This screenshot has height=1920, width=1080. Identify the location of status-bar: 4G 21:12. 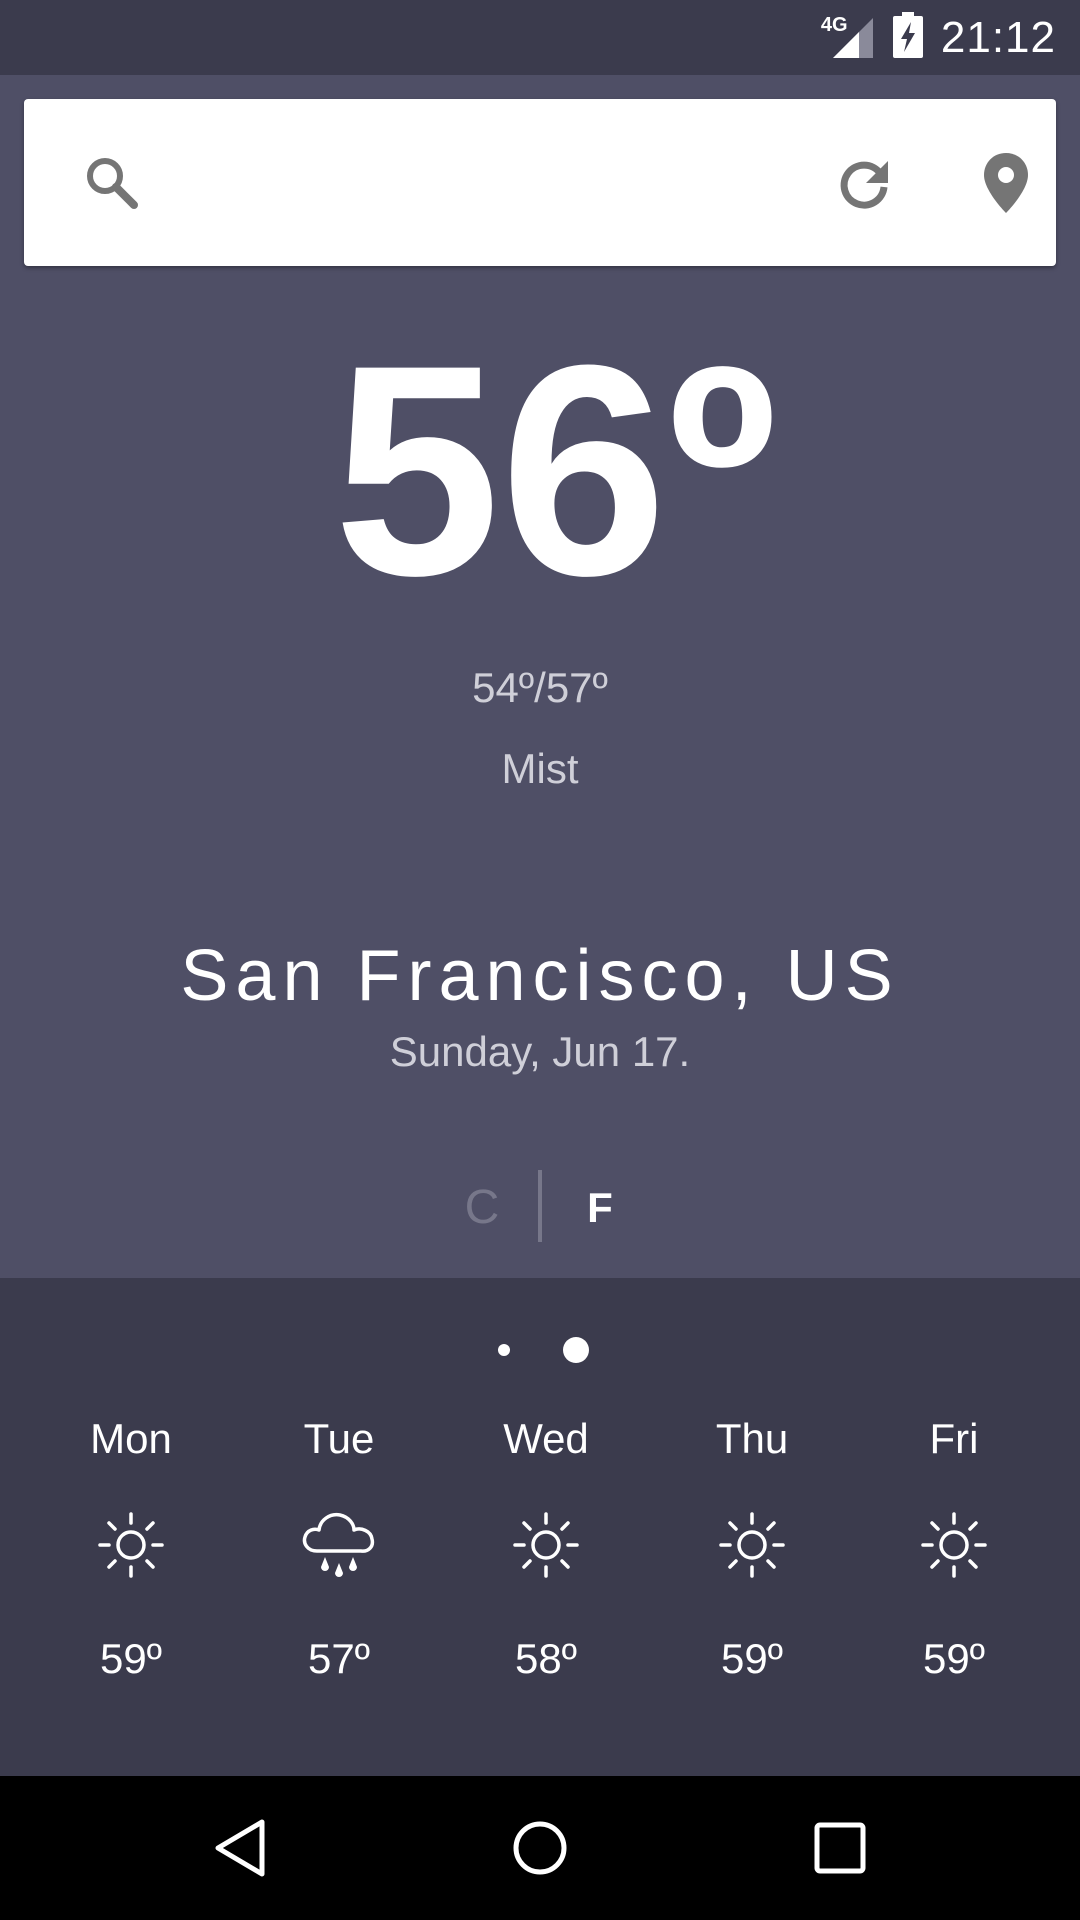
(540, 37).